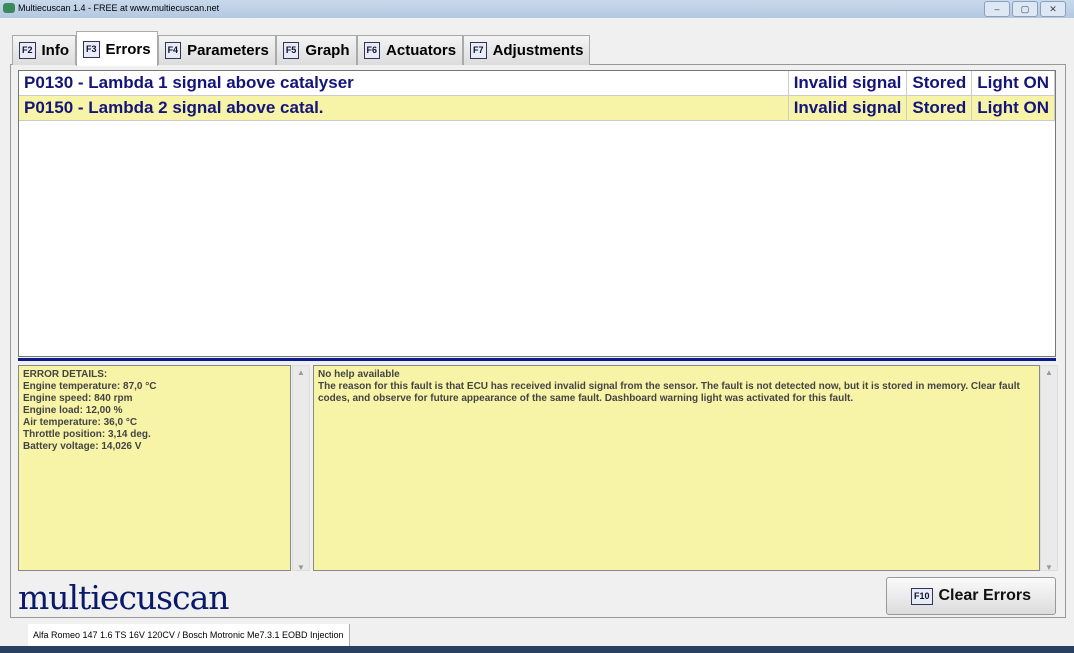 The image size is (1074, 653). What do you see at coordinates (55, 50) in the screenshot?
I see `tab-label: Info` at bounding box center [55, 50].